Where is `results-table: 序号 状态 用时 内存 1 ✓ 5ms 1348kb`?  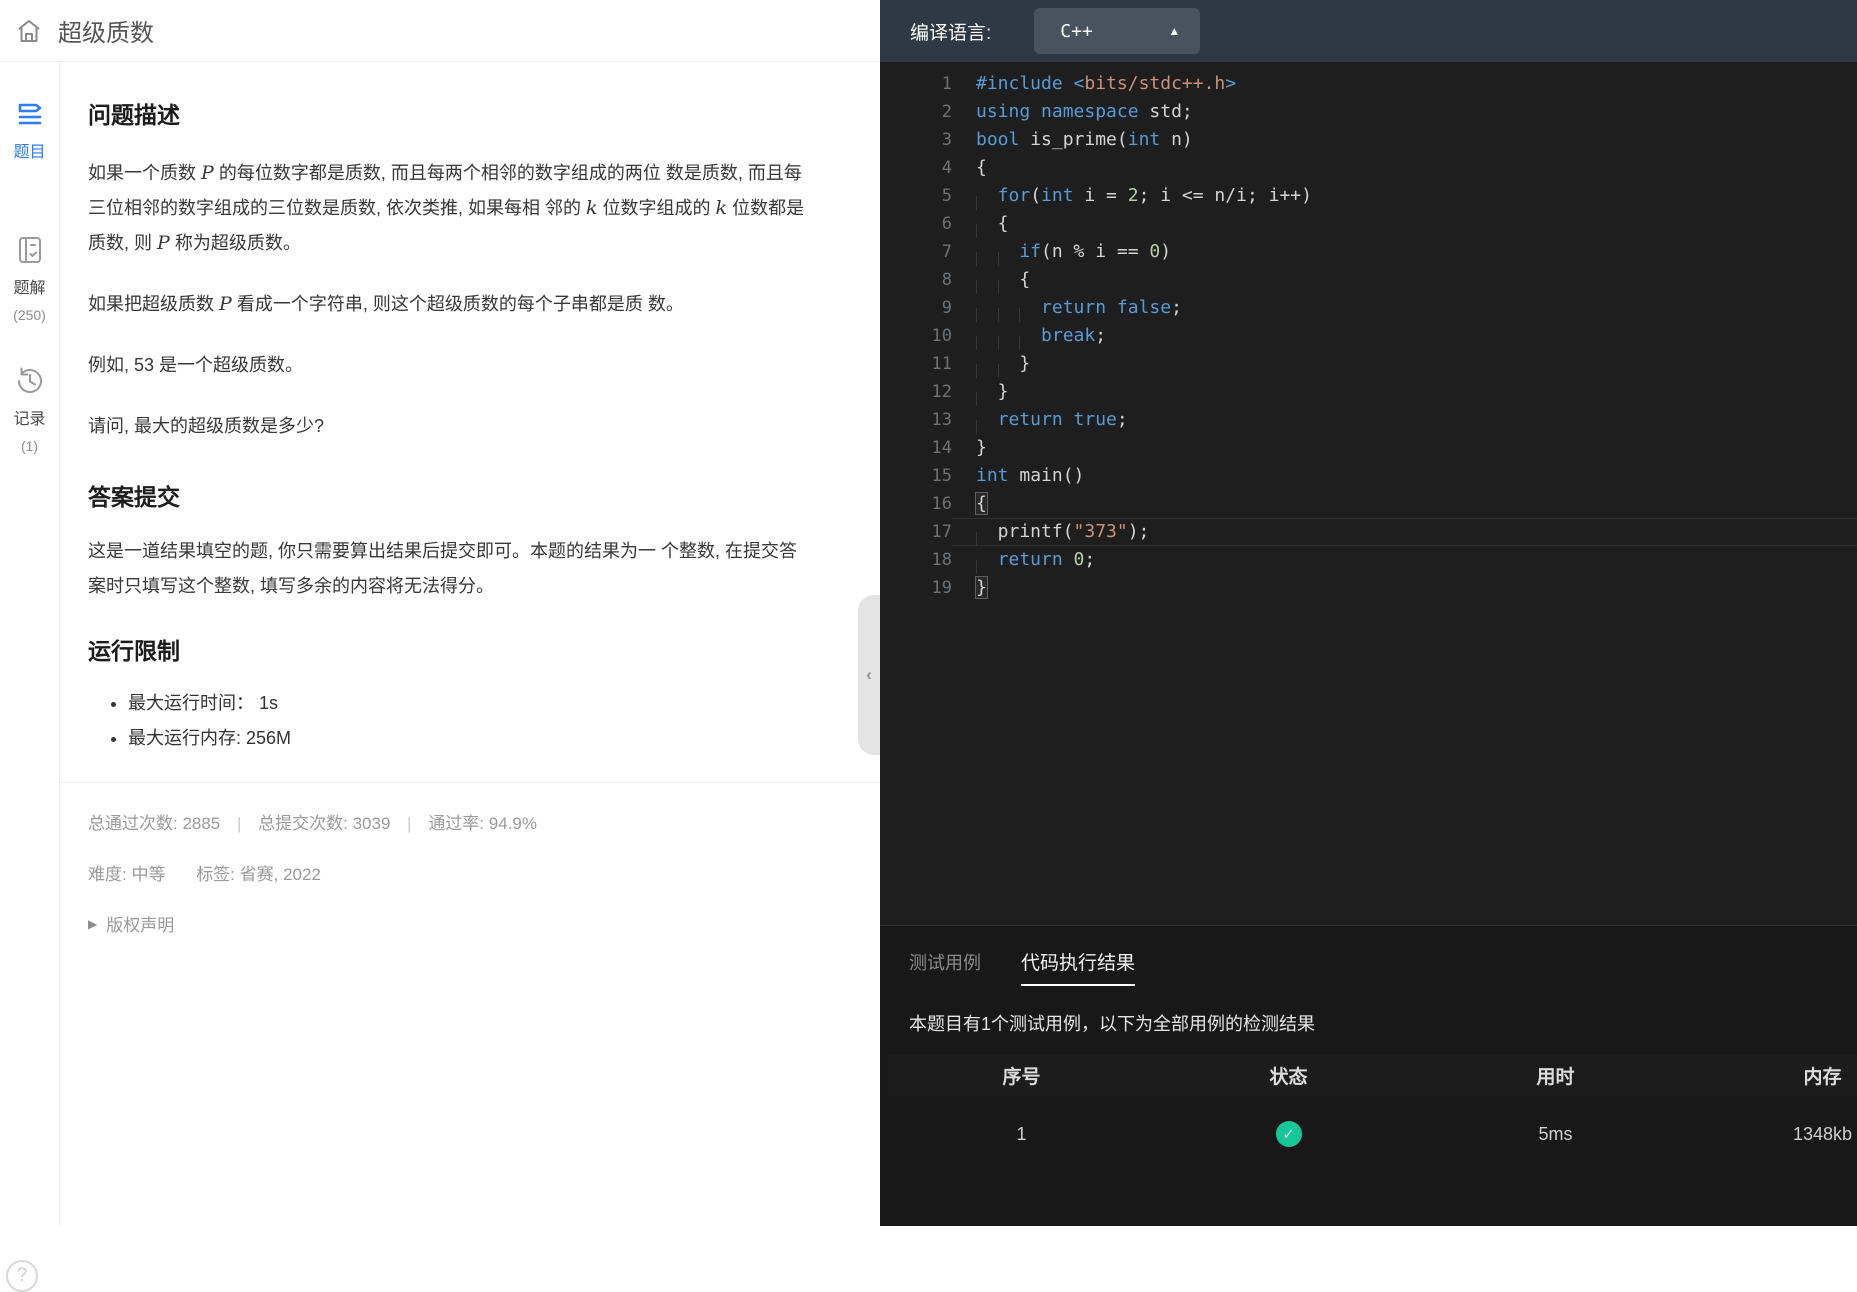
results-table: 序号 状态 用时 内存 1 ✓ 5ms 1348kb is located at coordinates (1372, 1113).